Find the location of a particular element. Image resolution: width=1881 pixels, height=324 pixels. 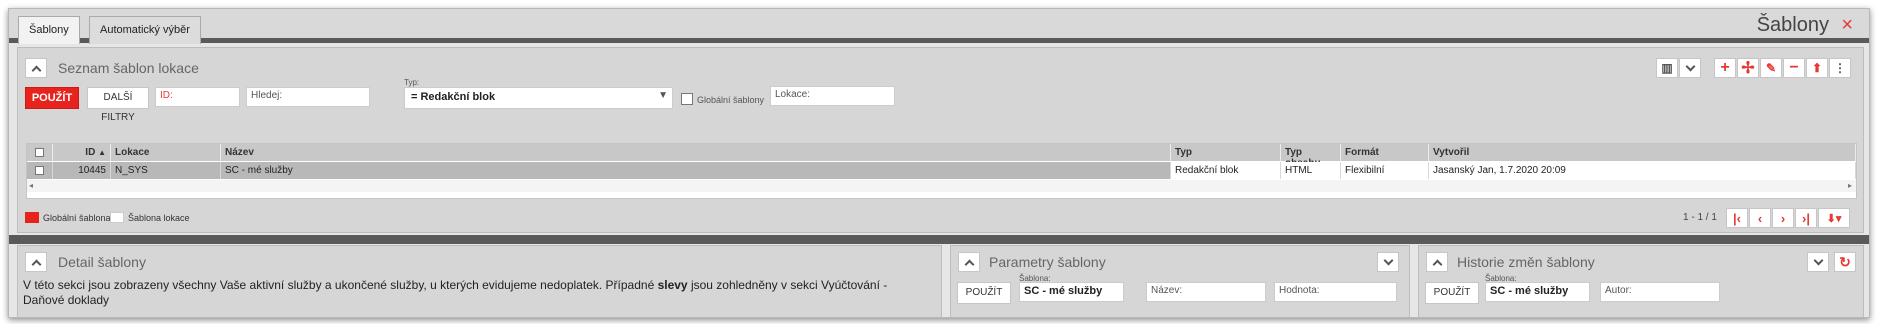

search-input: Hledej: is located at coordinates (308, 97).